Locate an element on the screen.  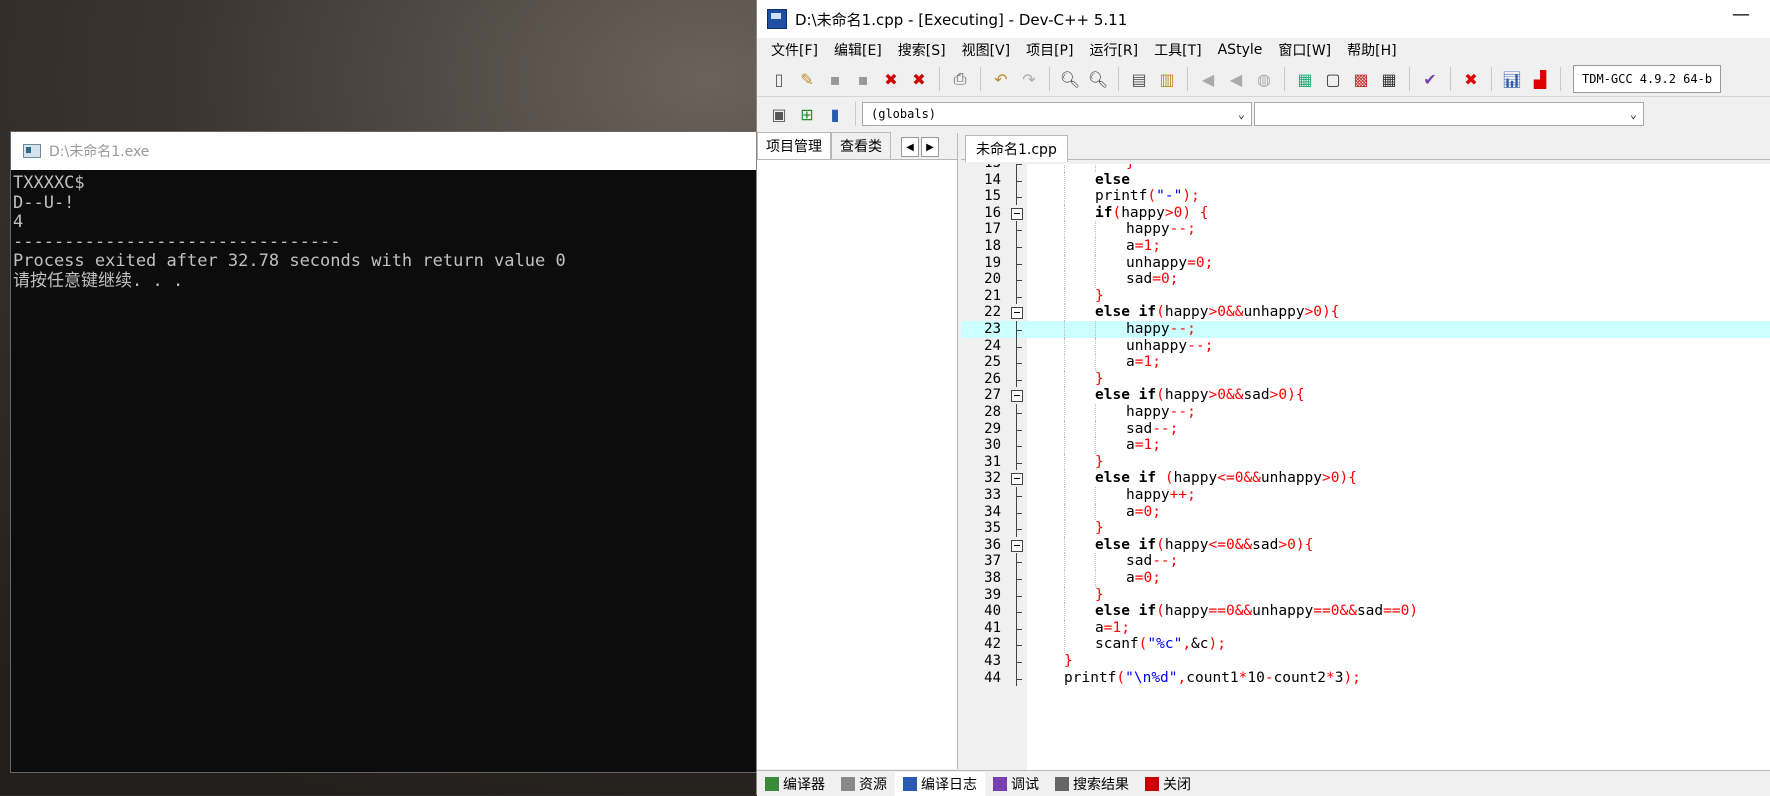
tab-resources: 资源 is located at coordinates (864, 784).